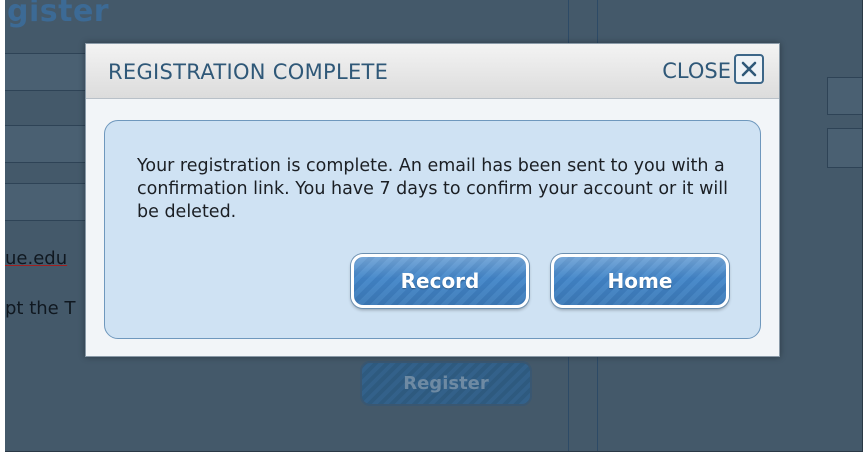 The image size is (864, 461). I want to click on record-button: Record, so click(440, 281).